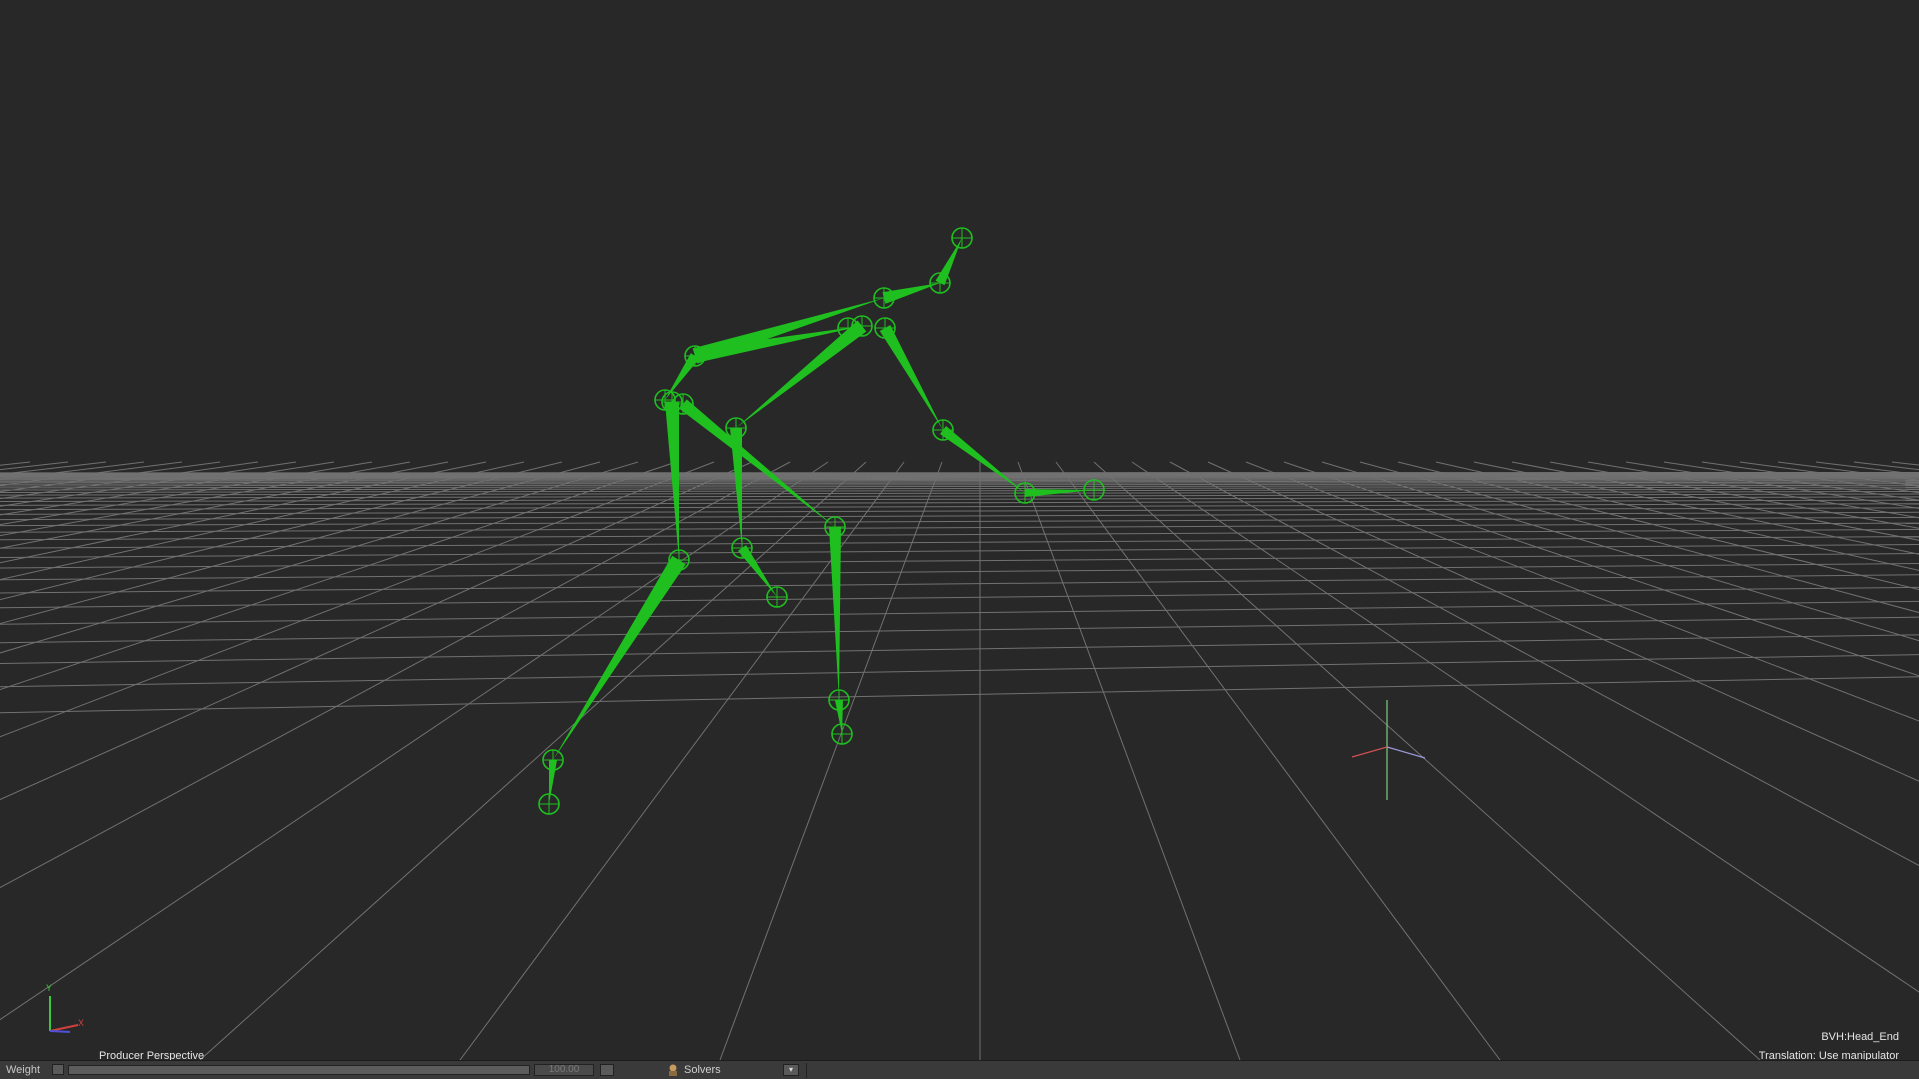 The image size is (1919, 1079). Describe the element at coordinates (1860, 1037) in the screenshot. I see `selected-object-label: BVH:Head_End` at that location.